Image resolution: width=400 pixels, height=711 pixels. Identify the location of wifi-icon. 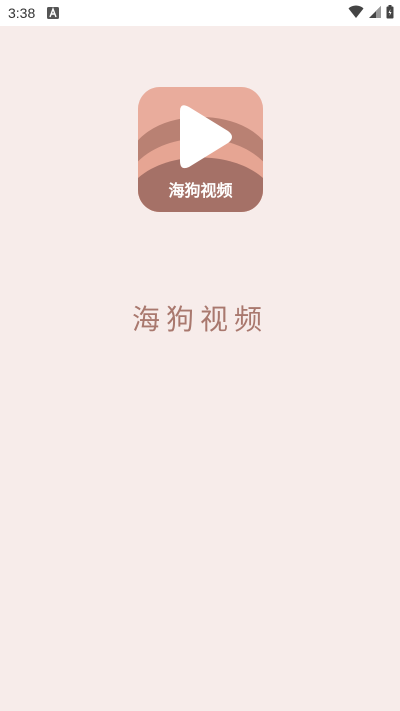
(356, 13).